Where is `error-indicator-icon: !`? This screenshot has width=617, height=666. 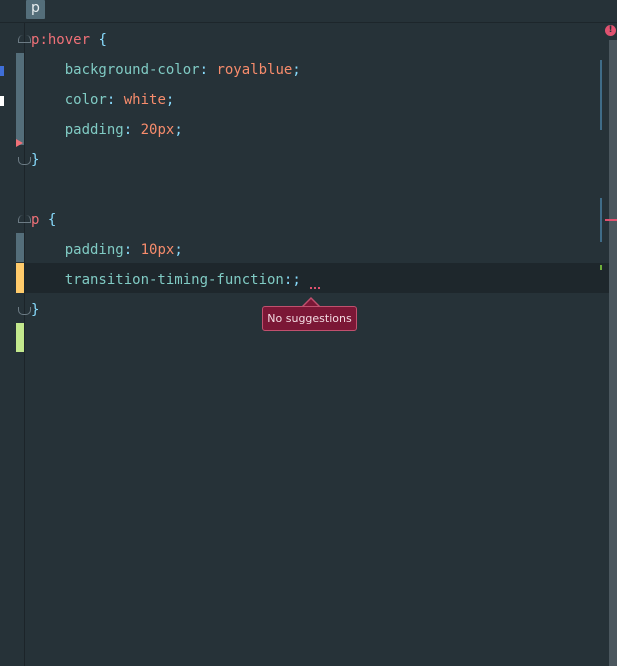
error-indicator-icon: ! is located at coordinates (610, 30).